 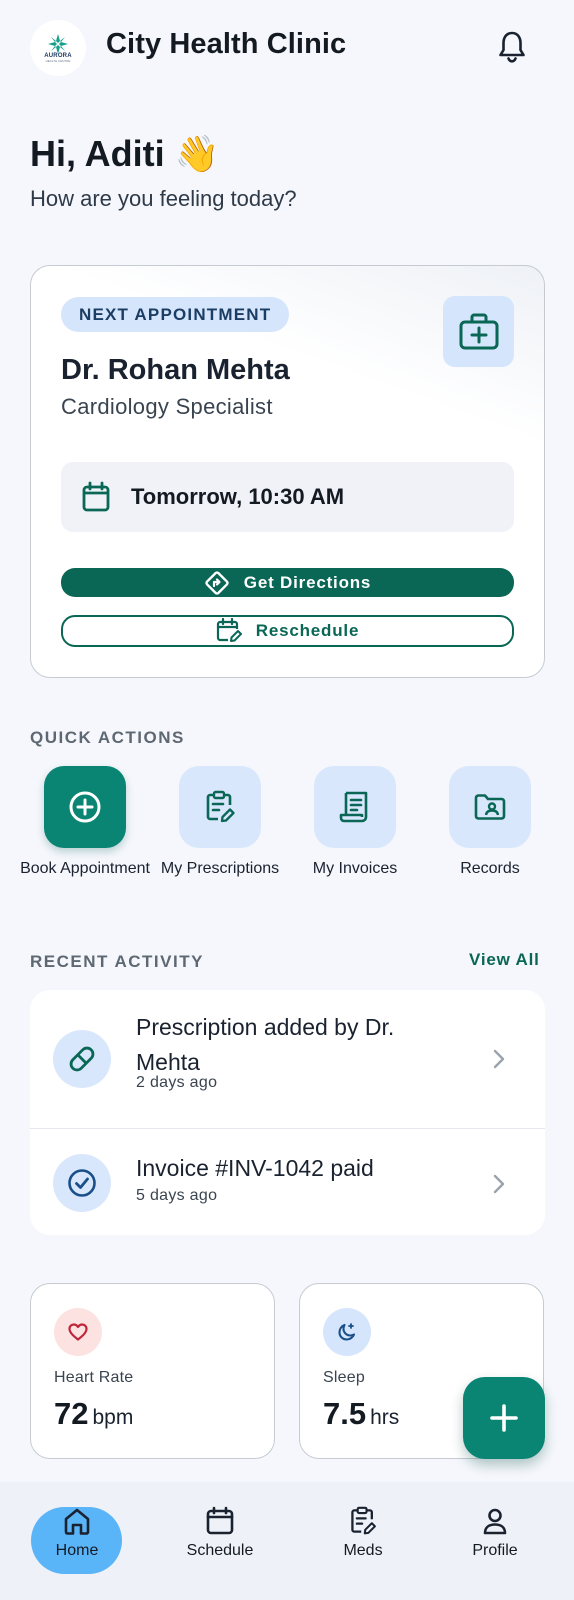 I want to click on book-appointment-tile, so click(x=85, y=807).